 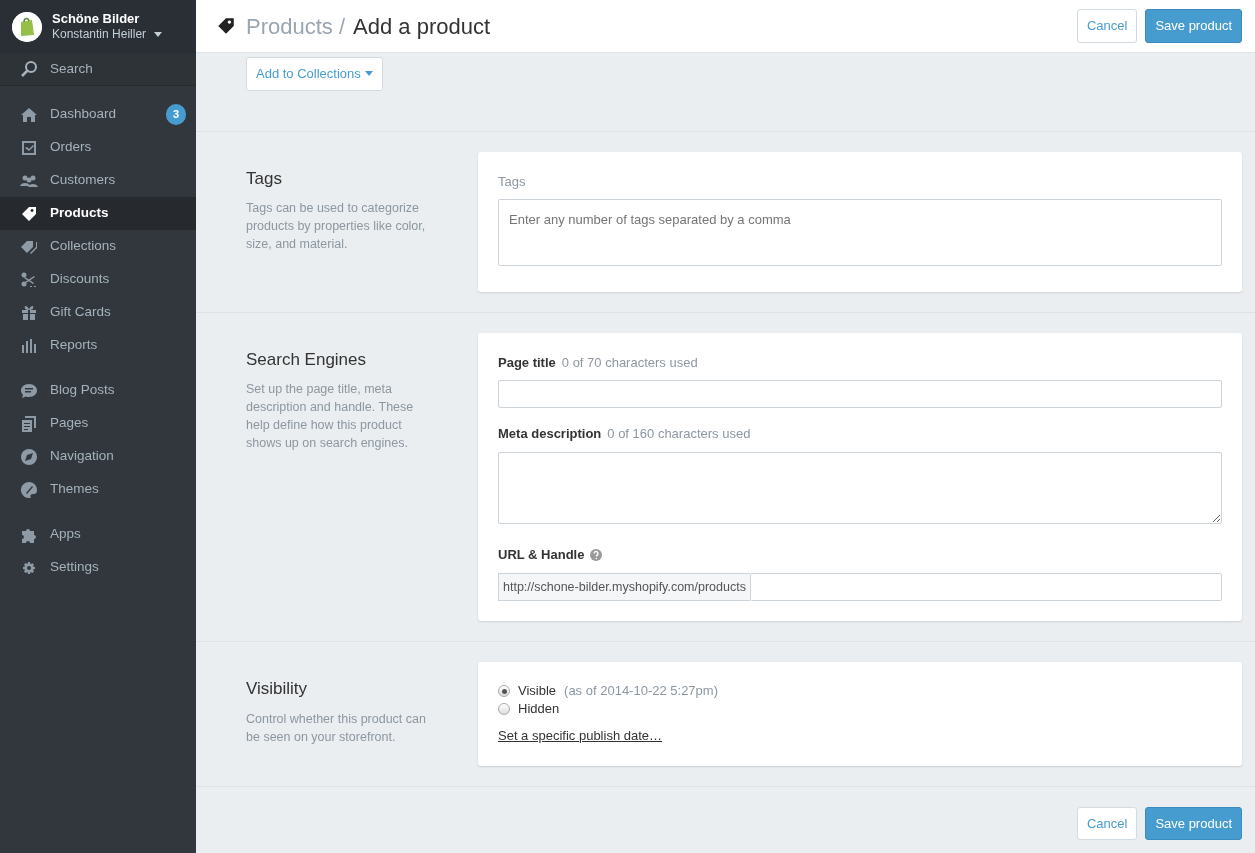 I want to click on add-to-collections-button: Add to Collections, so click(x=314, y=74).